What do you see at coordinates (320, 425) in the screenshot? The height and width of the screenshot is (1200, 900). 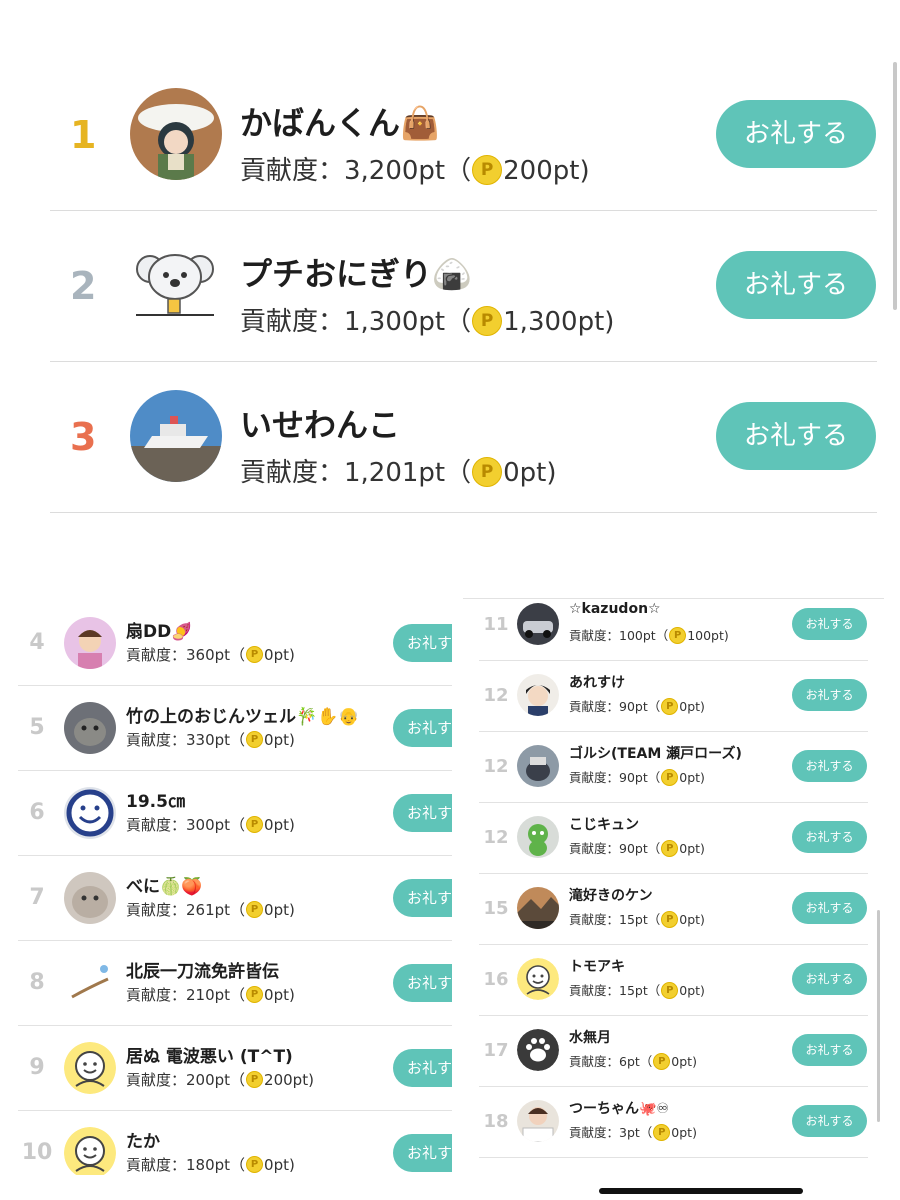 I see `user-name: いせわんこ` at bounding box center [320, 425].